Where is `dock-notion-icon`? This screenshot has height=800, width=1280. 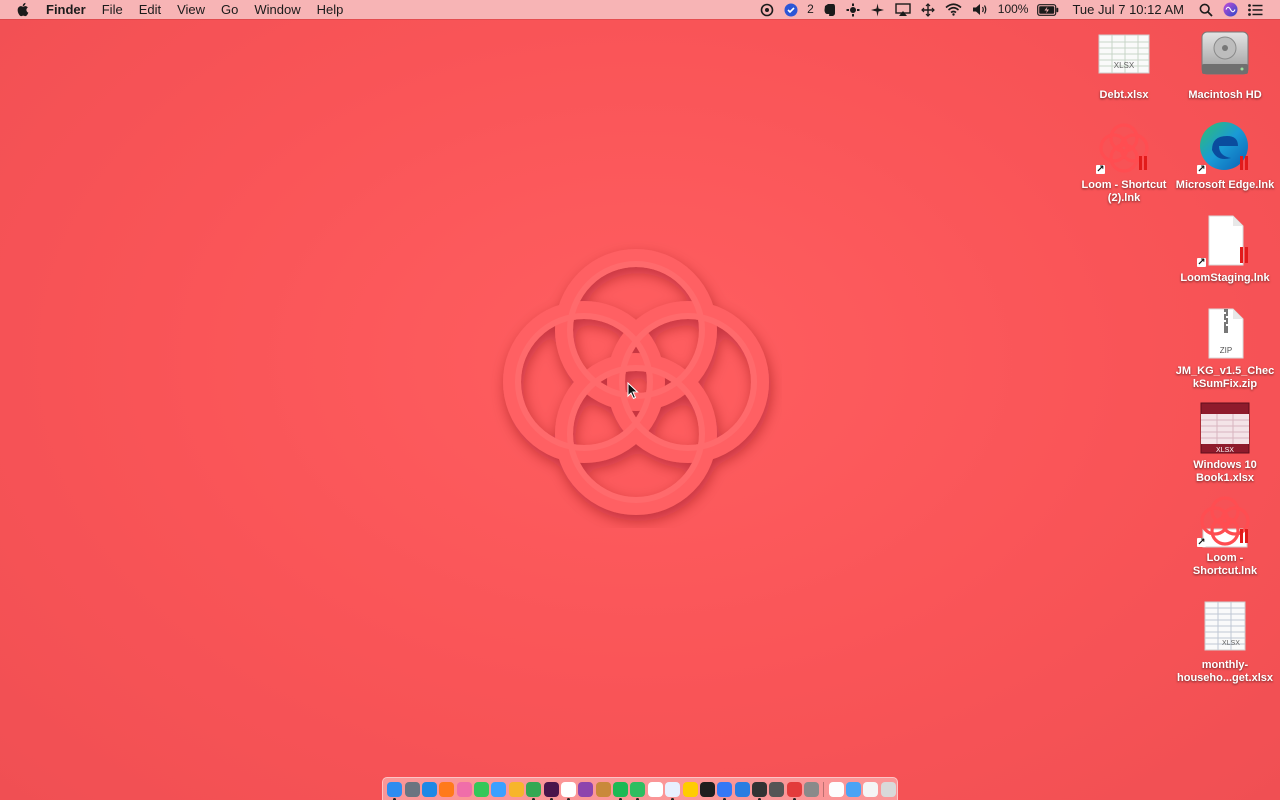 dock-notion-icon is located at coordinates (568, 790).